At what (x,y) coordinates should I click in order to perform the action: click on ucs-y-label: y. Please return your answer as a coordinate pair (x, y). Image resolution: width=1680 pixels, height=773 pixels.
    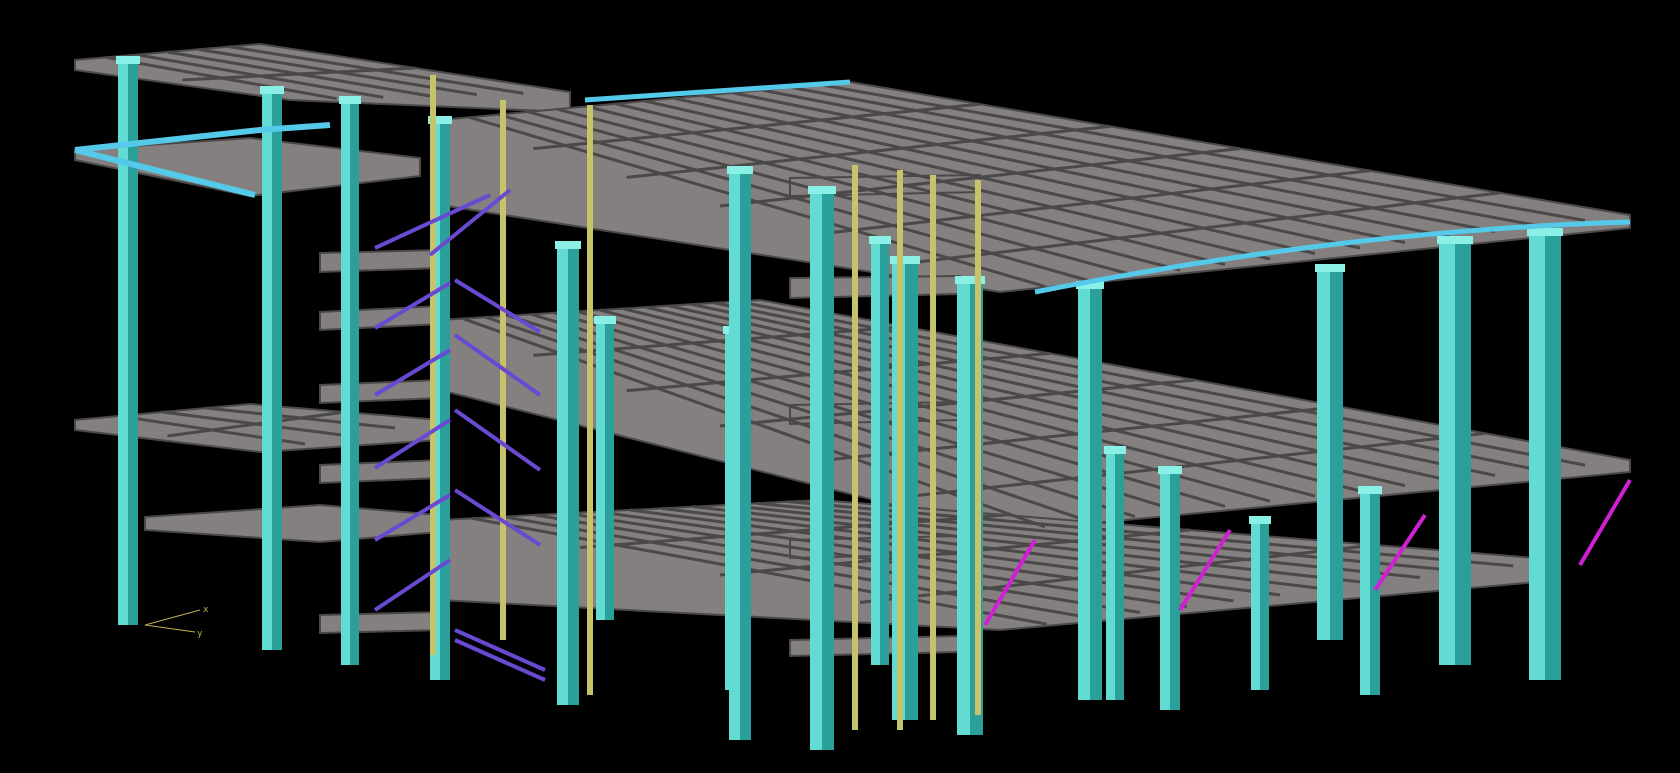
    Looking at the image, I should click on (200, 634).